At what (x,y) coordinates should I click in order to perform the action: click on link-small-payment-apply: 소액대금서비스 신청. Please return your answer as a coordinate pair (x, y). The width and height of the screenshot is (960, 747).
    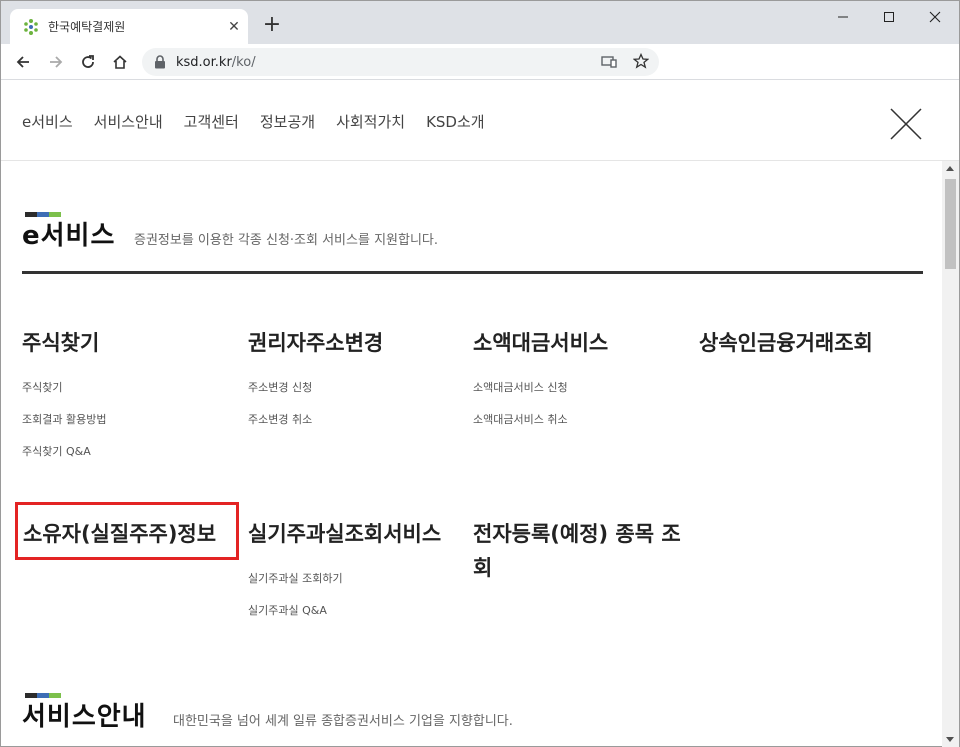
    Looking at the image, I should click on (520, 387).